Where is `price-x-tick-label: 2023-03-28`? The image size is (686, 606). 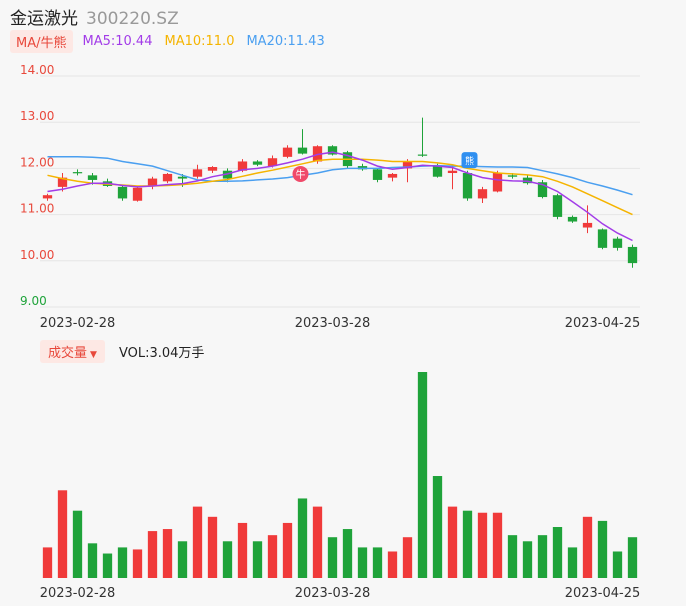 price-x-tick-label: 2023-03-28 is located at coordinates (333, 323).